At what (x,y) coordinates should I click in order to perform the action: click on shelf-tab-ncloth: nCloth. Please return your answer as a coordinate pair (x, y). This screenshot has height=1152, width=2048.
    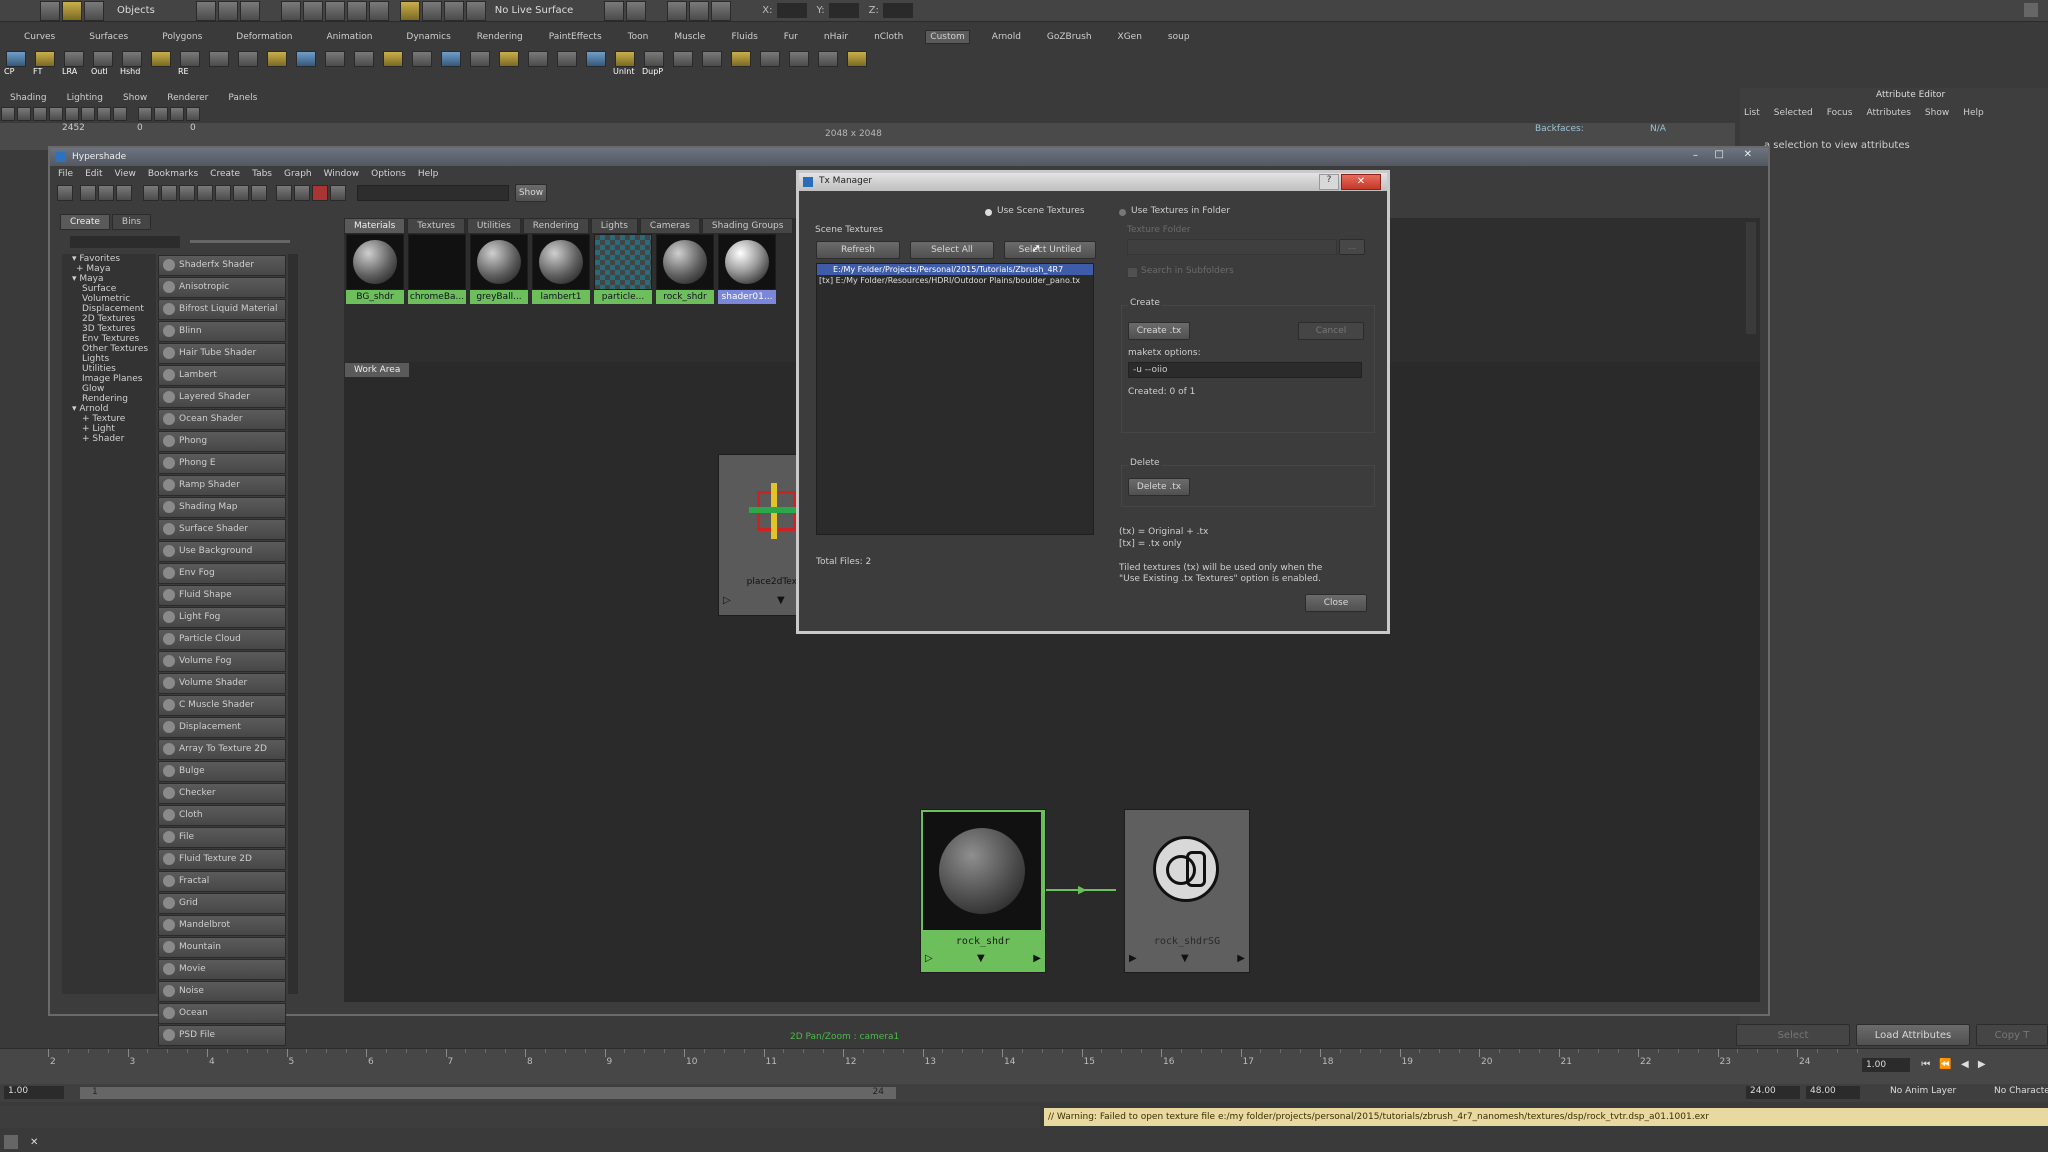
    Looking at the image, I should click on (888, 37).